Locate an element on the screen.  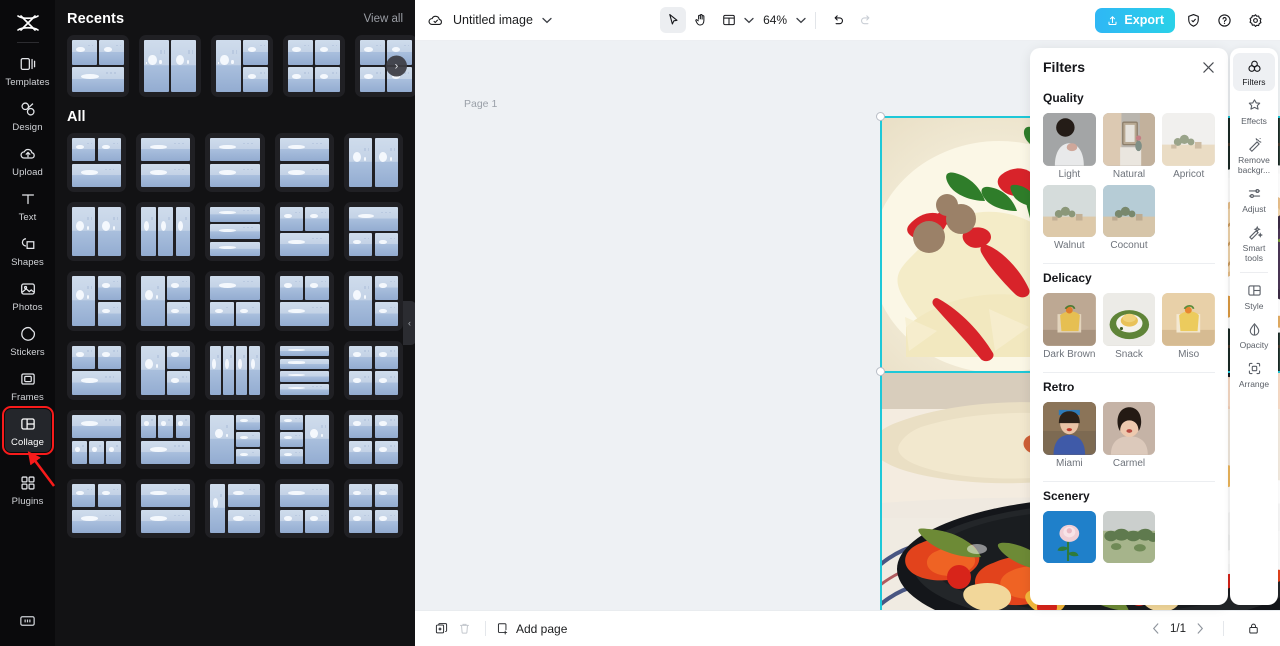
sidebar-item-frames: Frames is located at coordinates (28, 385).